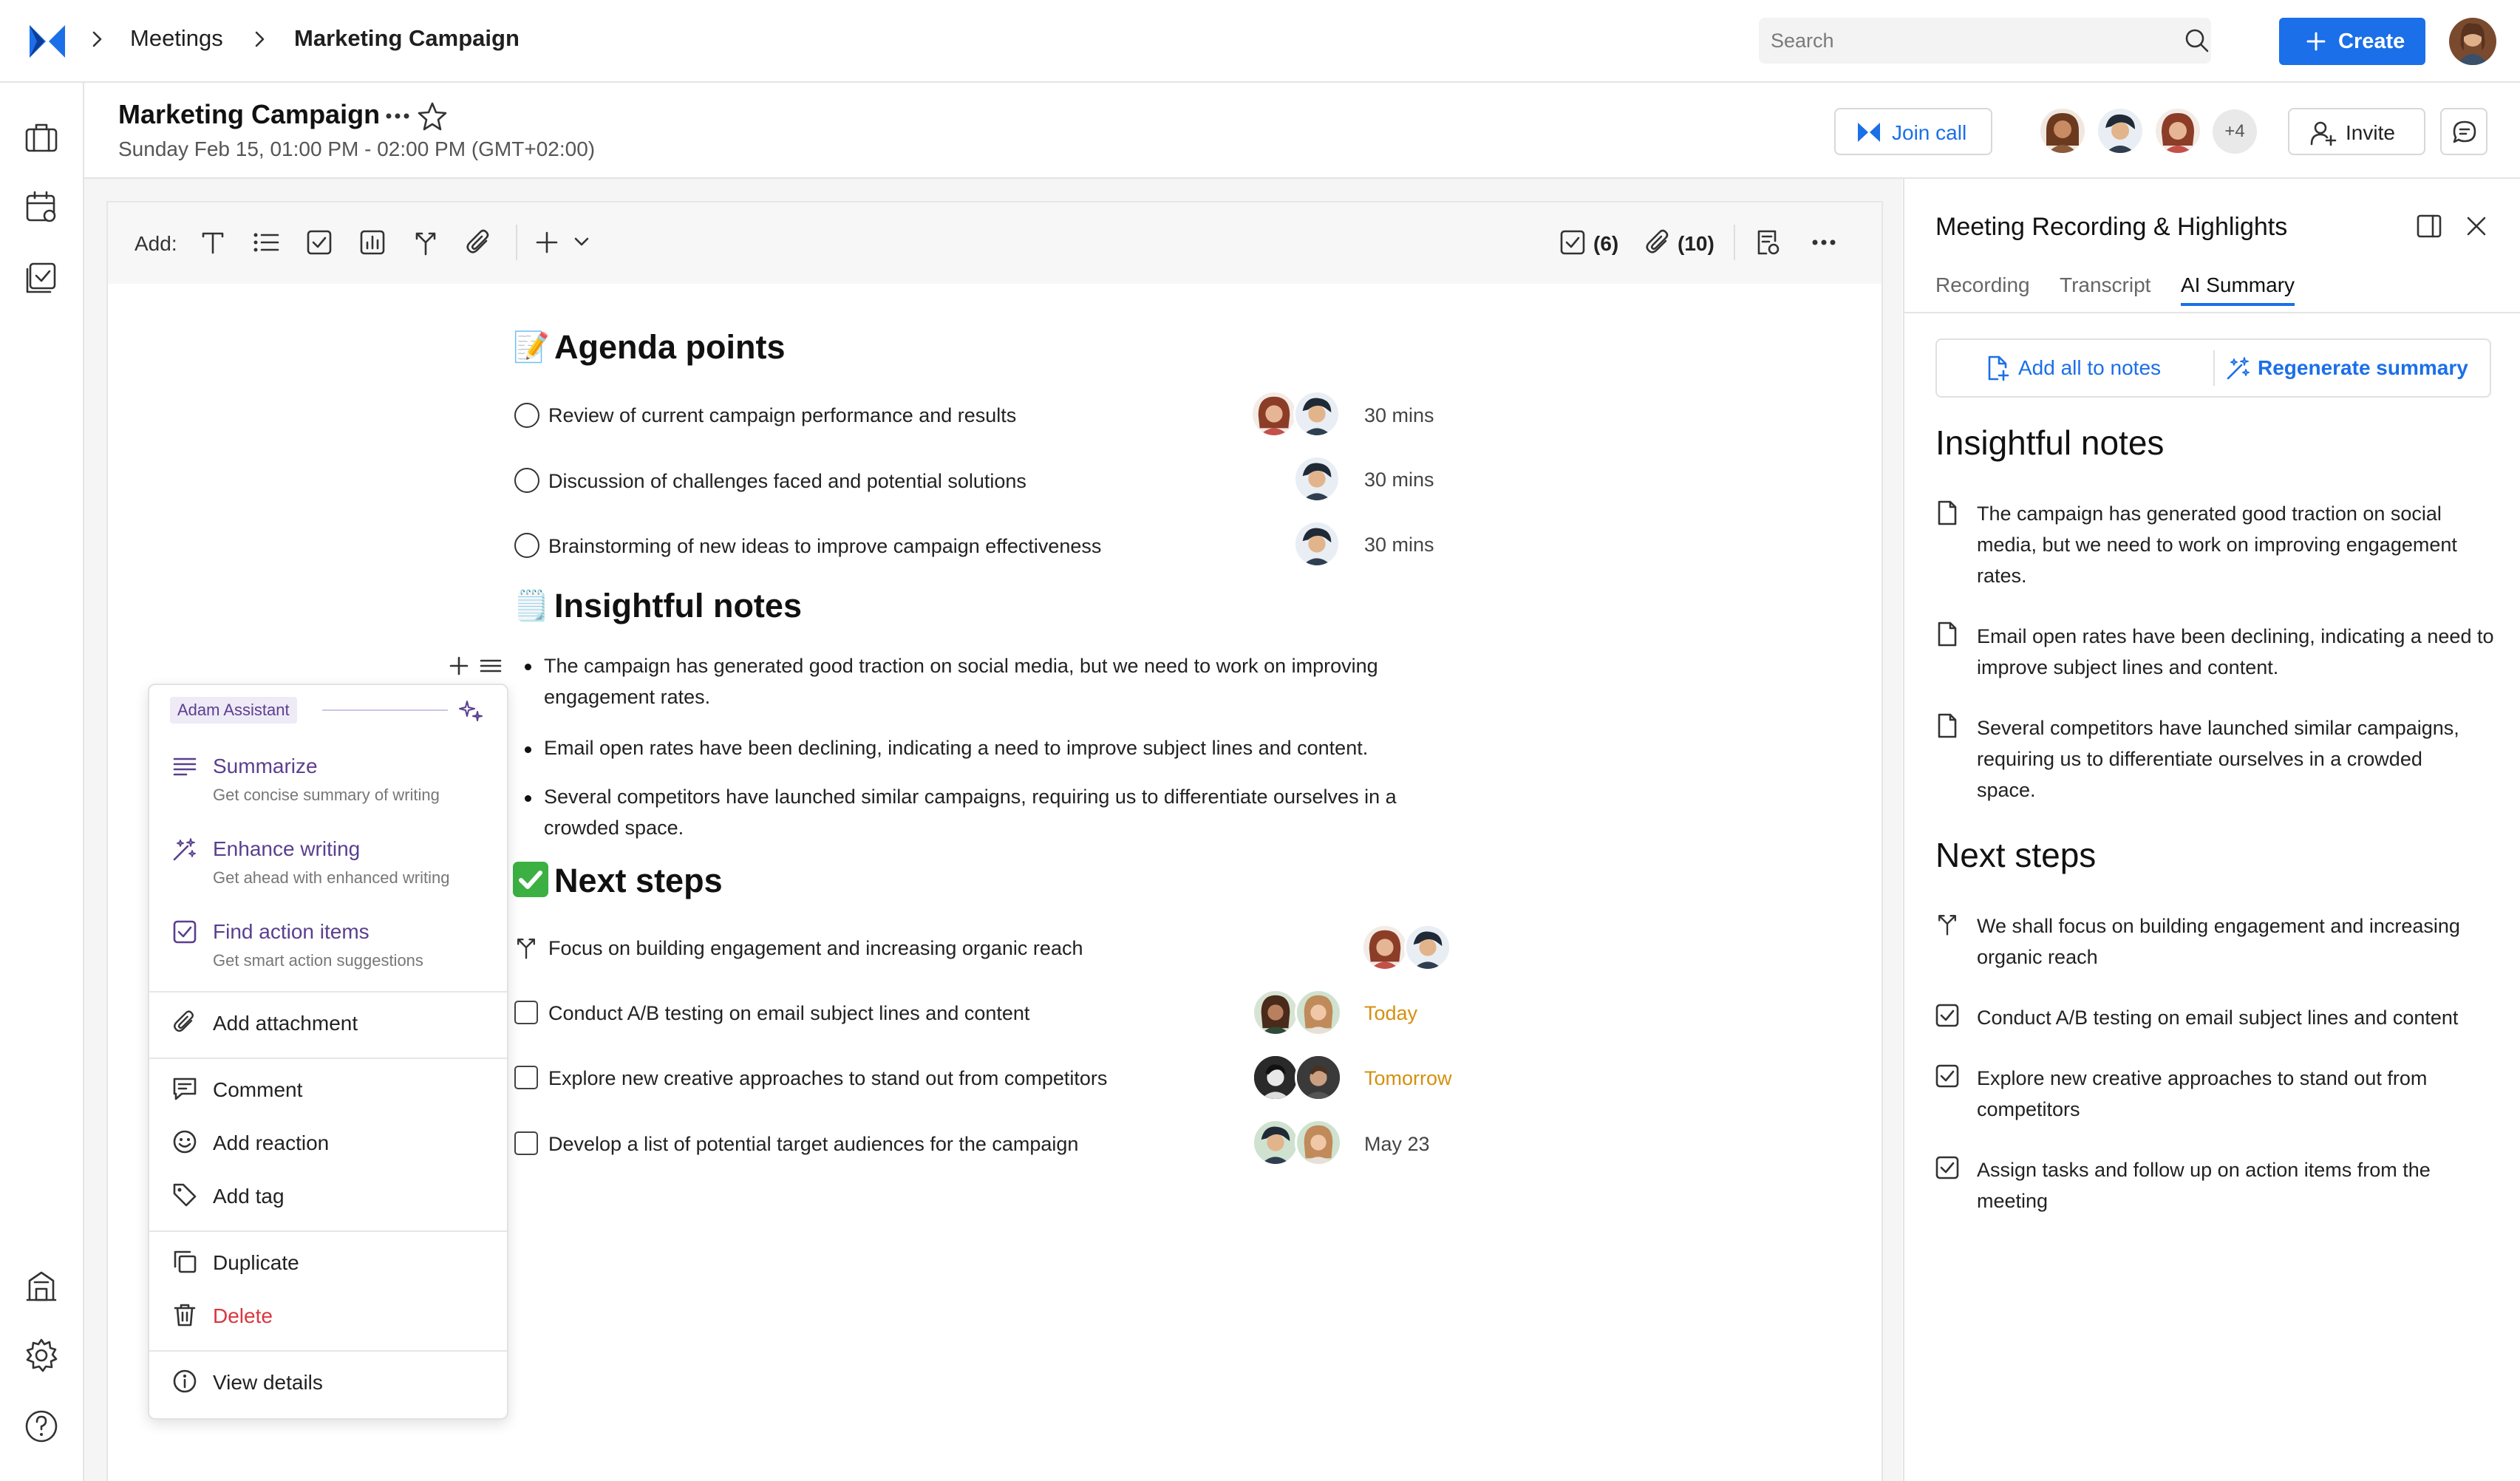 The image size is (2520, 1481). Describe the element at coordinates (265, 766) in the screenshot. I see `summarize-label: Summarize` at that location.